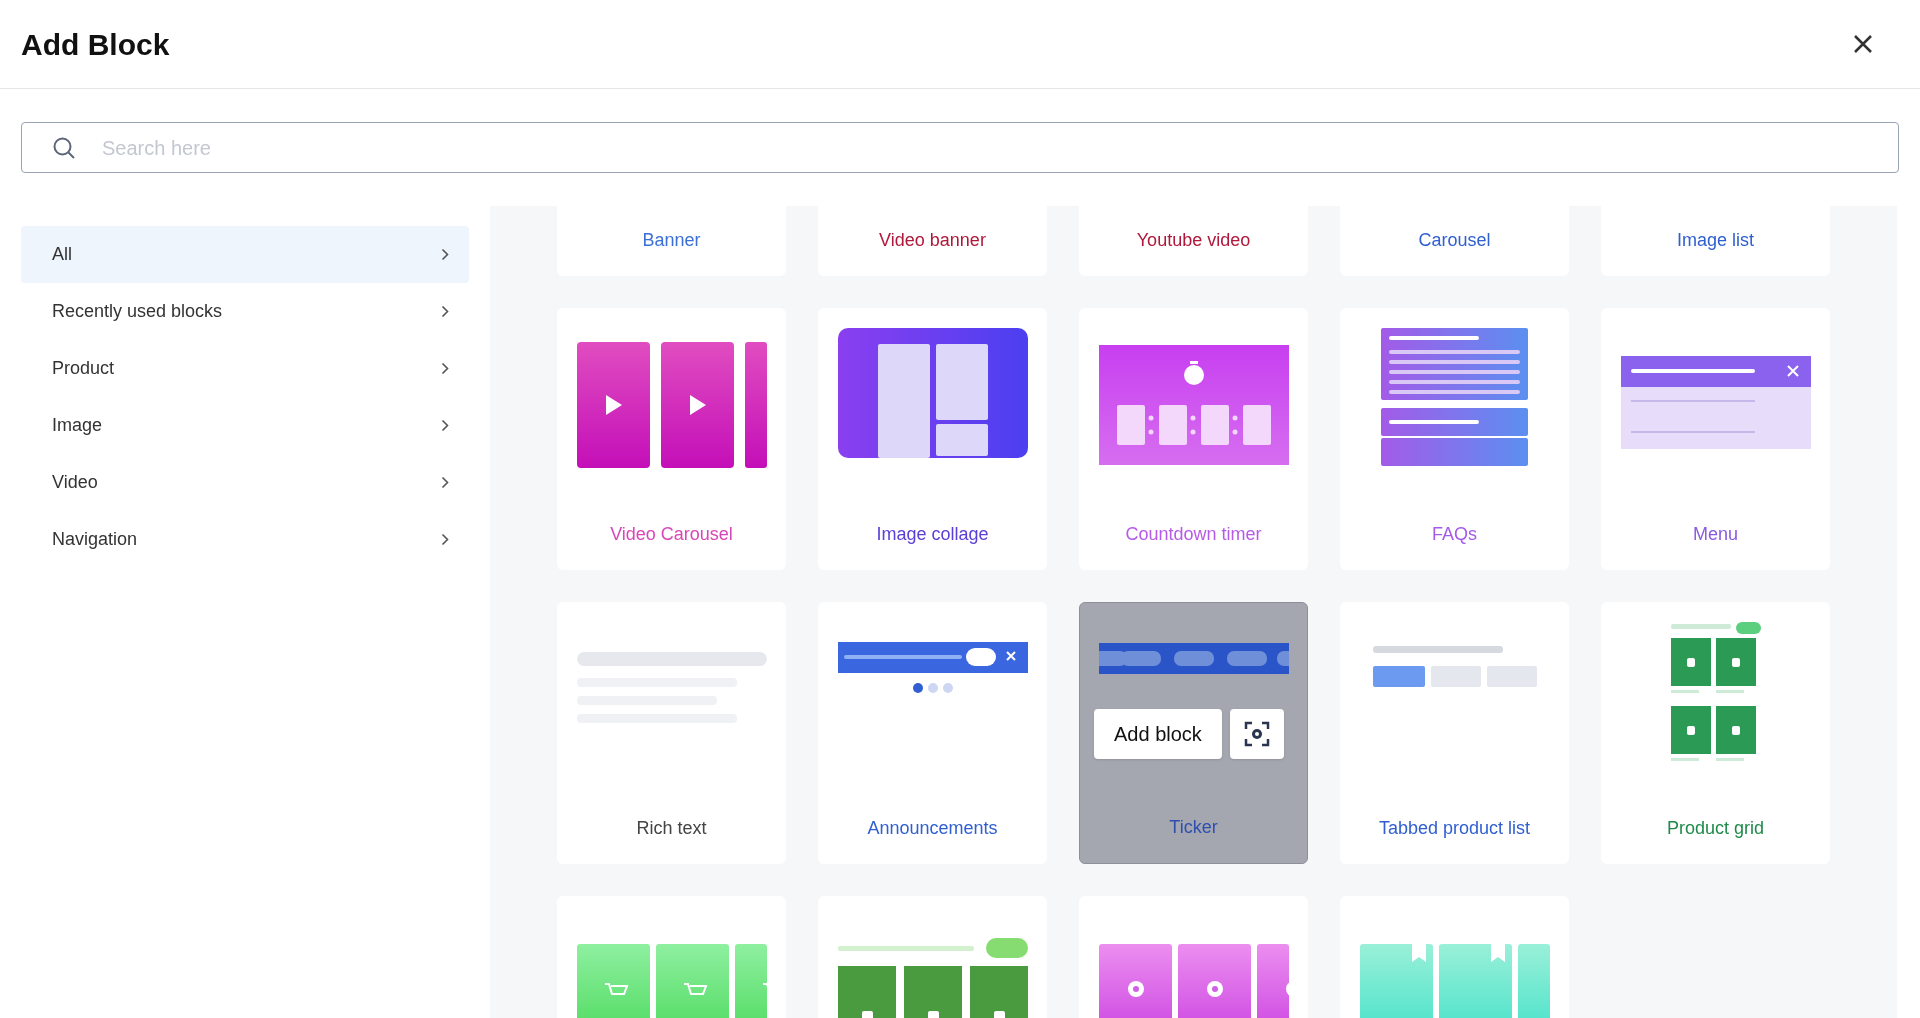 The image size is (1920, 1018). Describe the element at coordinates (95, 44) in the screenshot. I see `dialog-title: Add Block` at that location.